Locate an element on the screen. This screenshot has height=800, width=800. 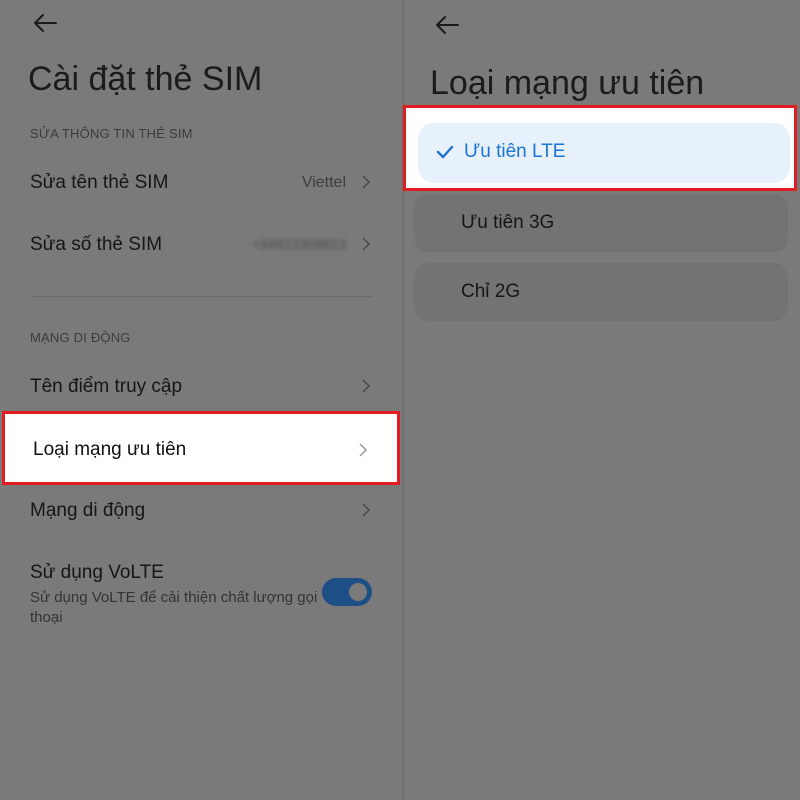
option-highlight-frame: Ưu tiên LTE is located at coordinates (600, 148).